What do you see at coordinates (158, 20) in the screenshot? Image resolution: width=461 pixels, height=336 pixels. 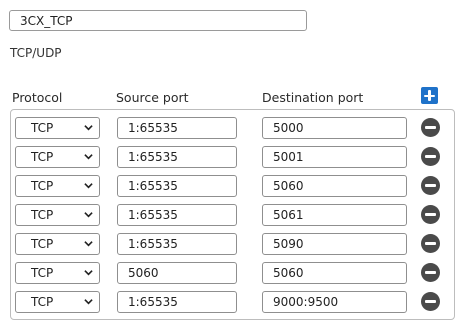 I see `service-name-input` at bounding box center [158, 20].